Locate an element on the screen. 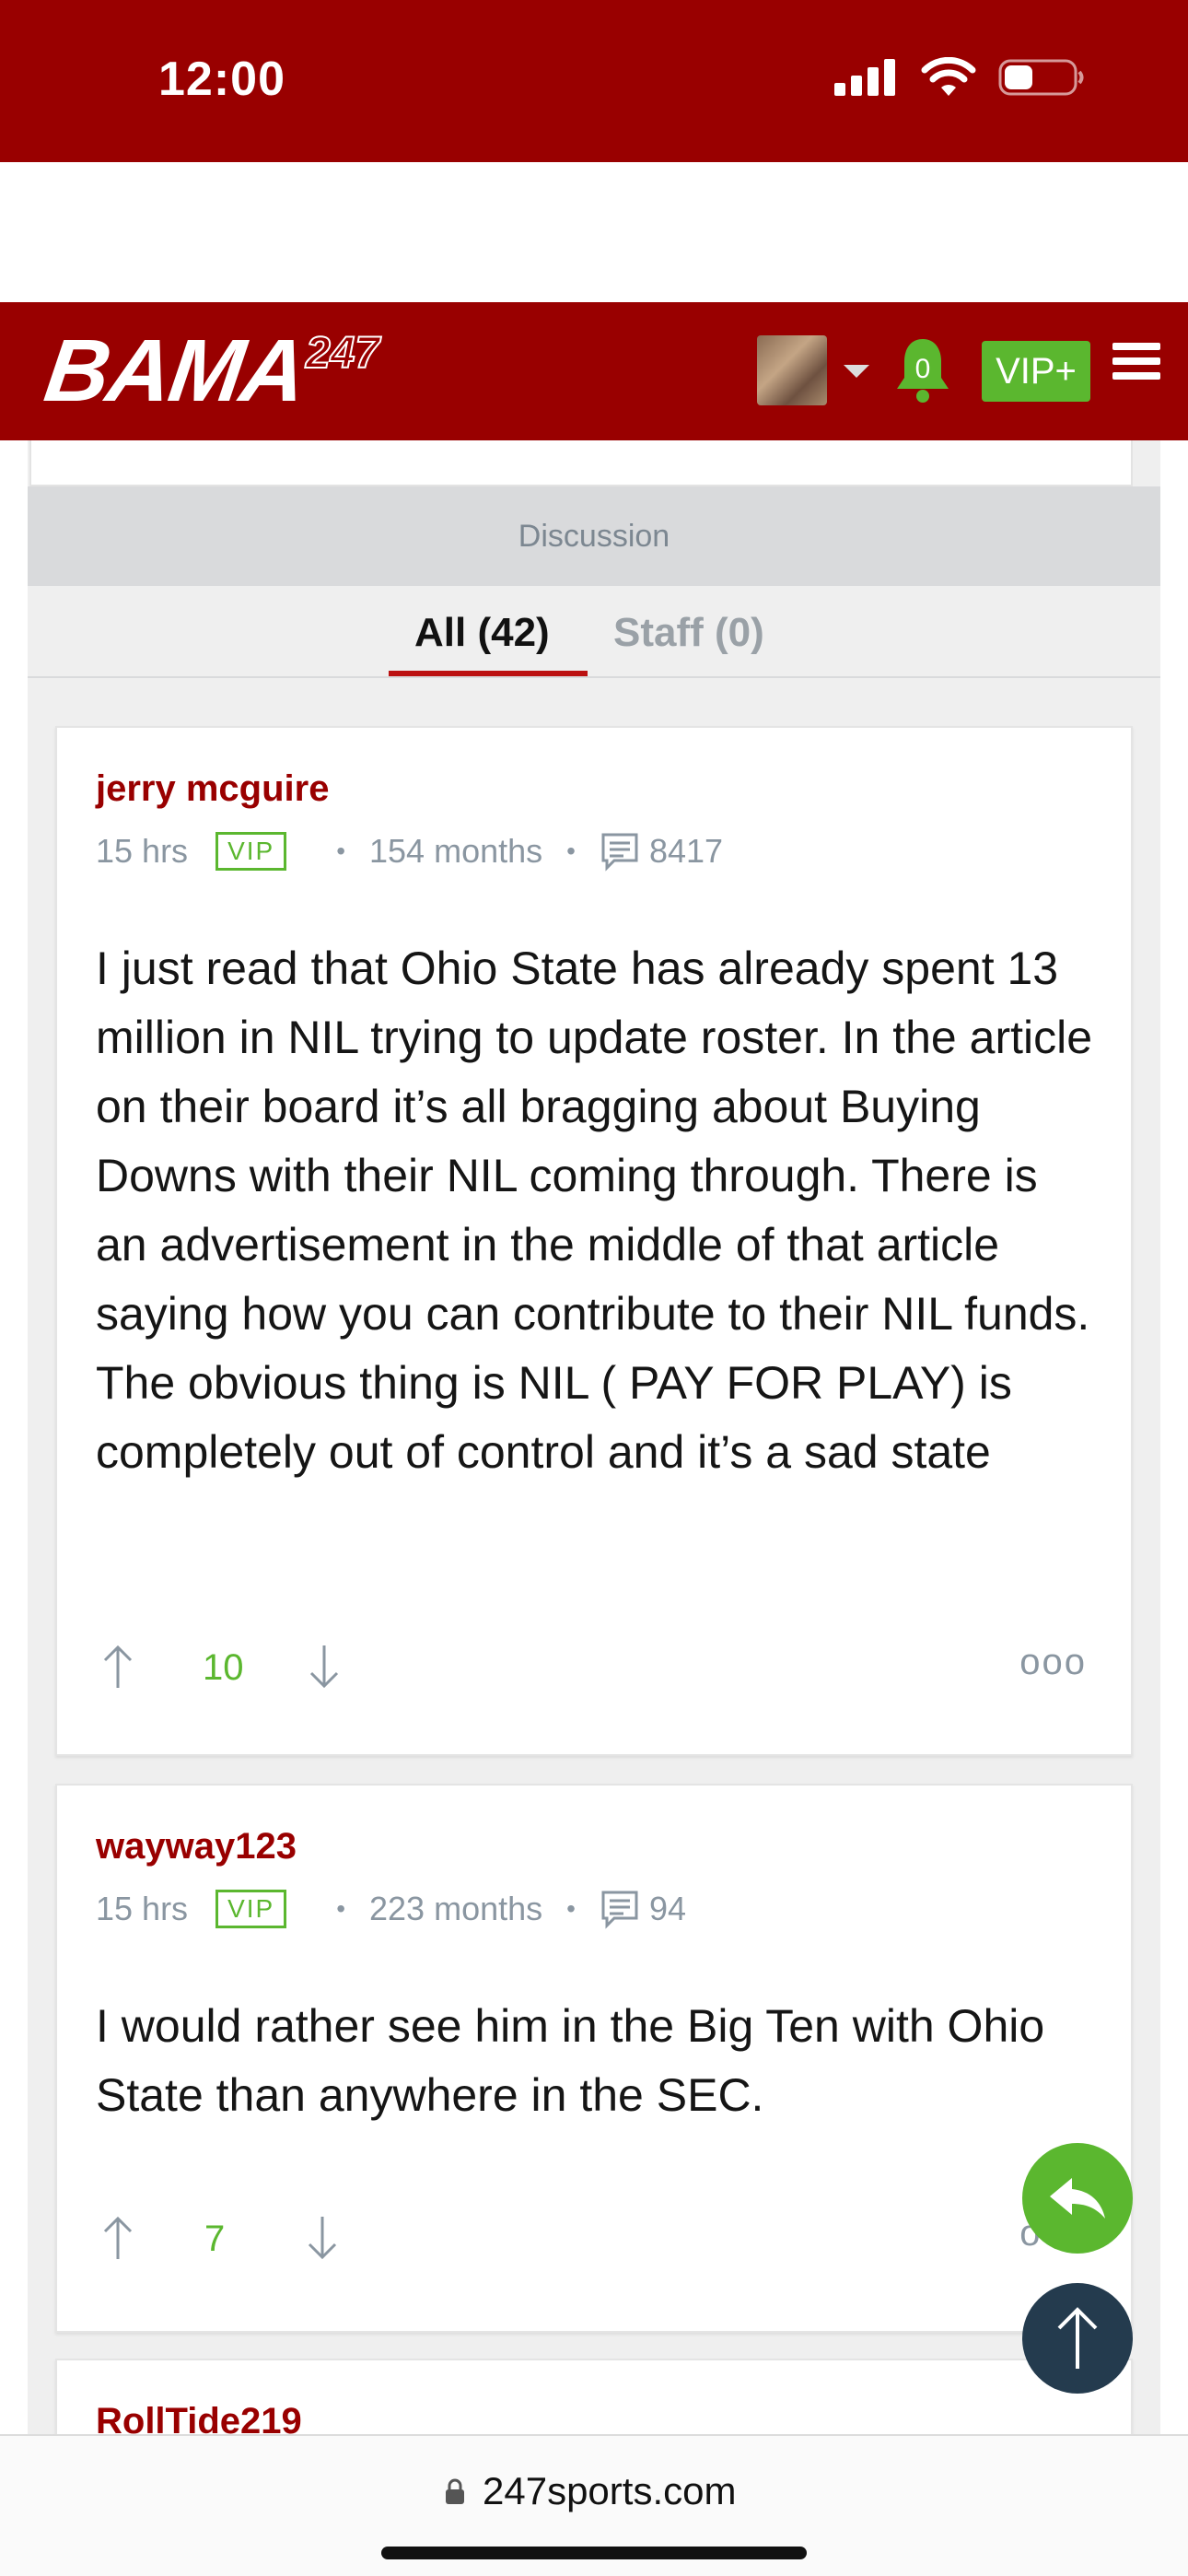  url-text: 247sports.com is located at coordinates (610, 2491).